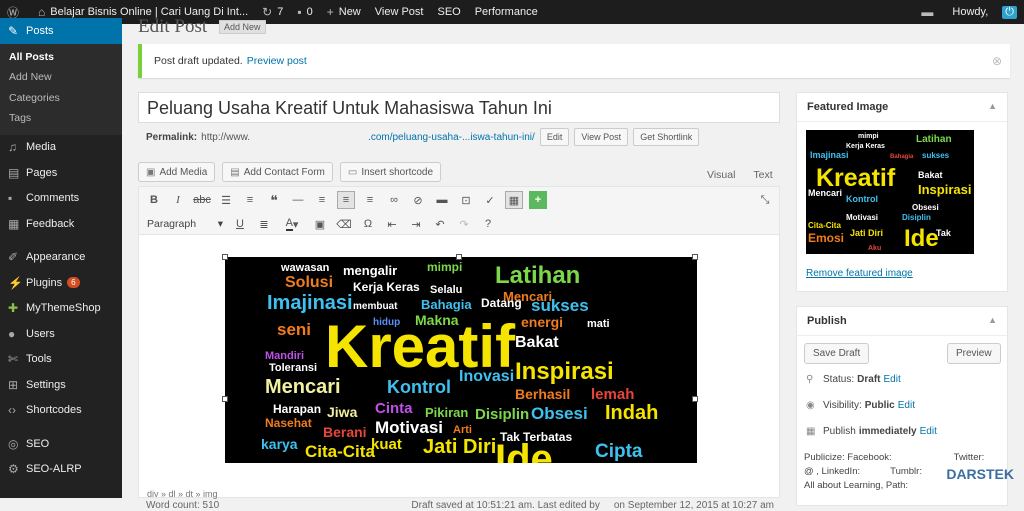  What do you see at coordinates (929, 12) in the screenshot?
I see `notification-link: ▬` at bounding box center [929, 12].